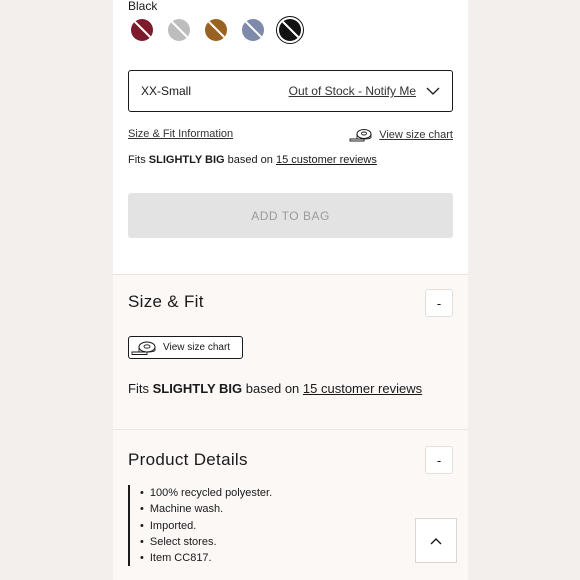 Image resolution: width=580 pixels, height=580 pixels. What do you see at coordinates (166, 91) in the screenshot?
I see `size-value: XX-Small` at bounding box center [166, 91].